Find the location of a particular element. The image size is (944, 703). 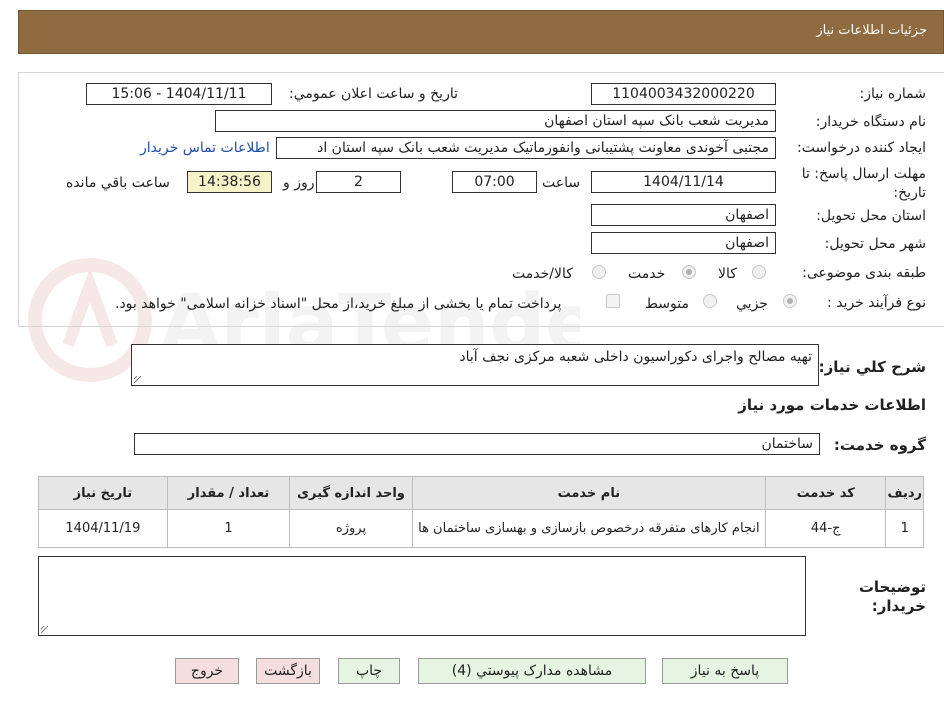

column-header-qty: تعداد / مقدار is located at coordinates (228, 493).